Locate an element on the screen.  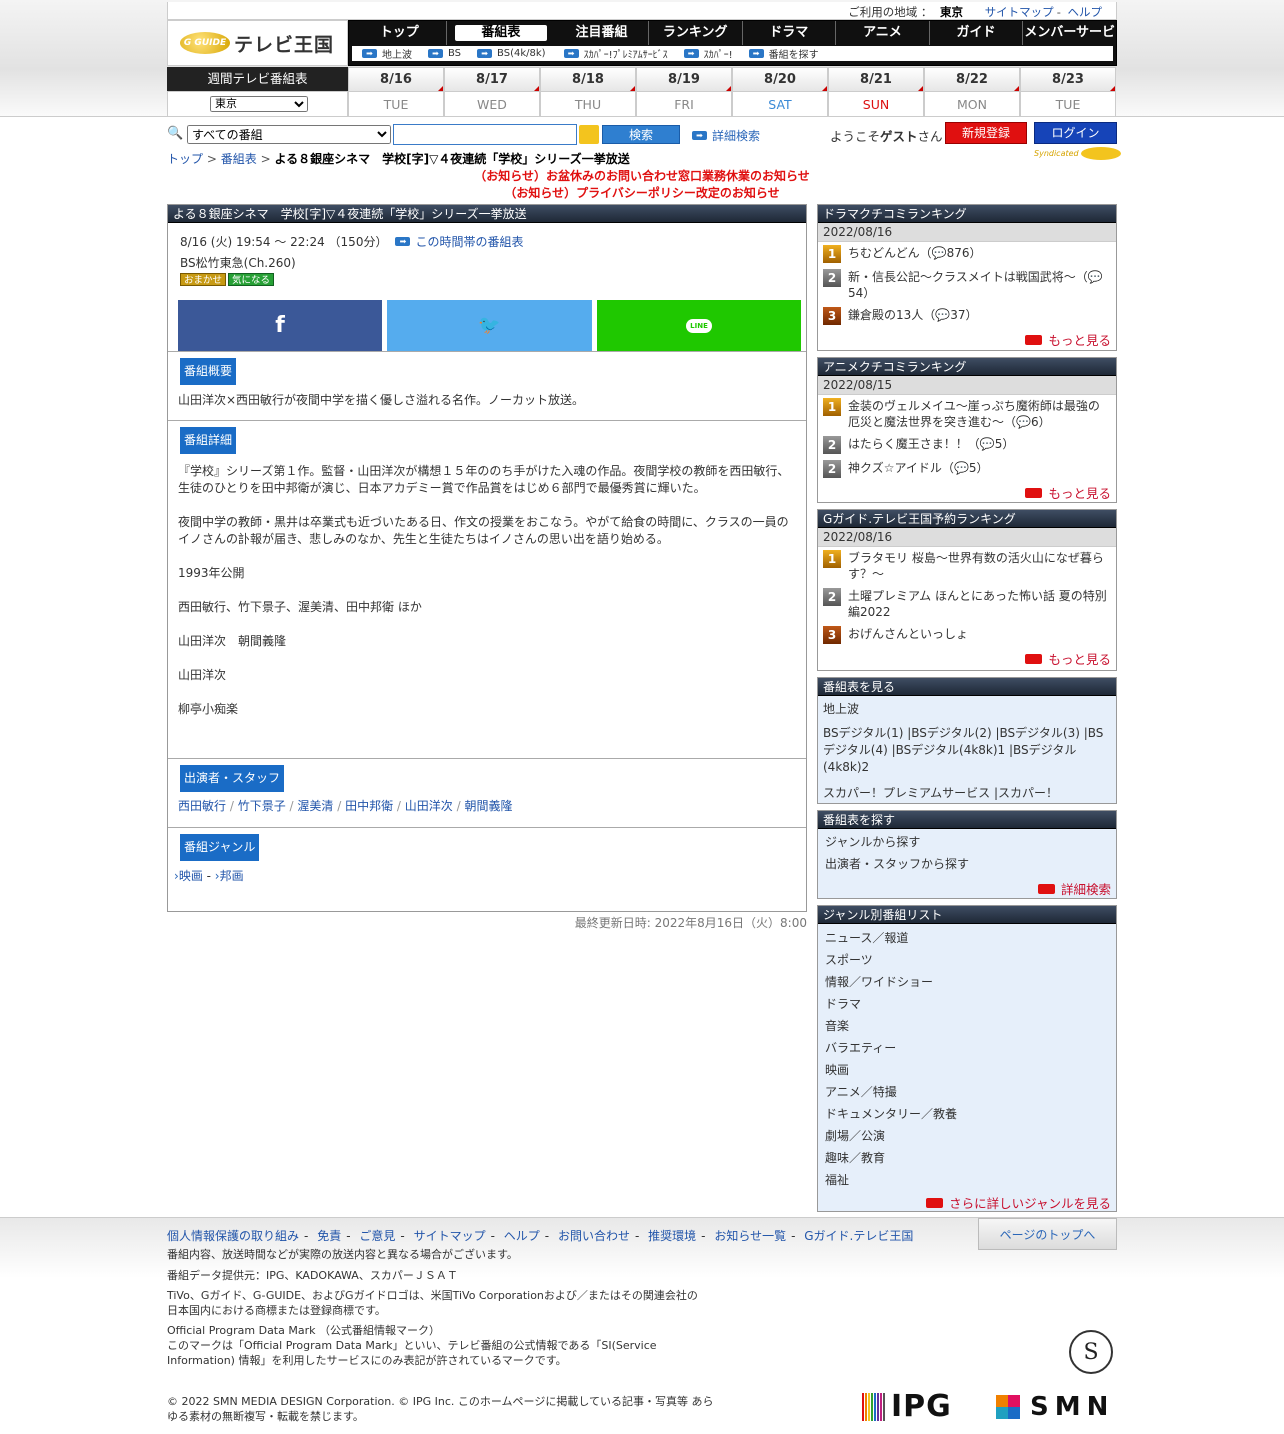
gguide-logo-icon: G GUIDE is located at coordinates (205, 43).